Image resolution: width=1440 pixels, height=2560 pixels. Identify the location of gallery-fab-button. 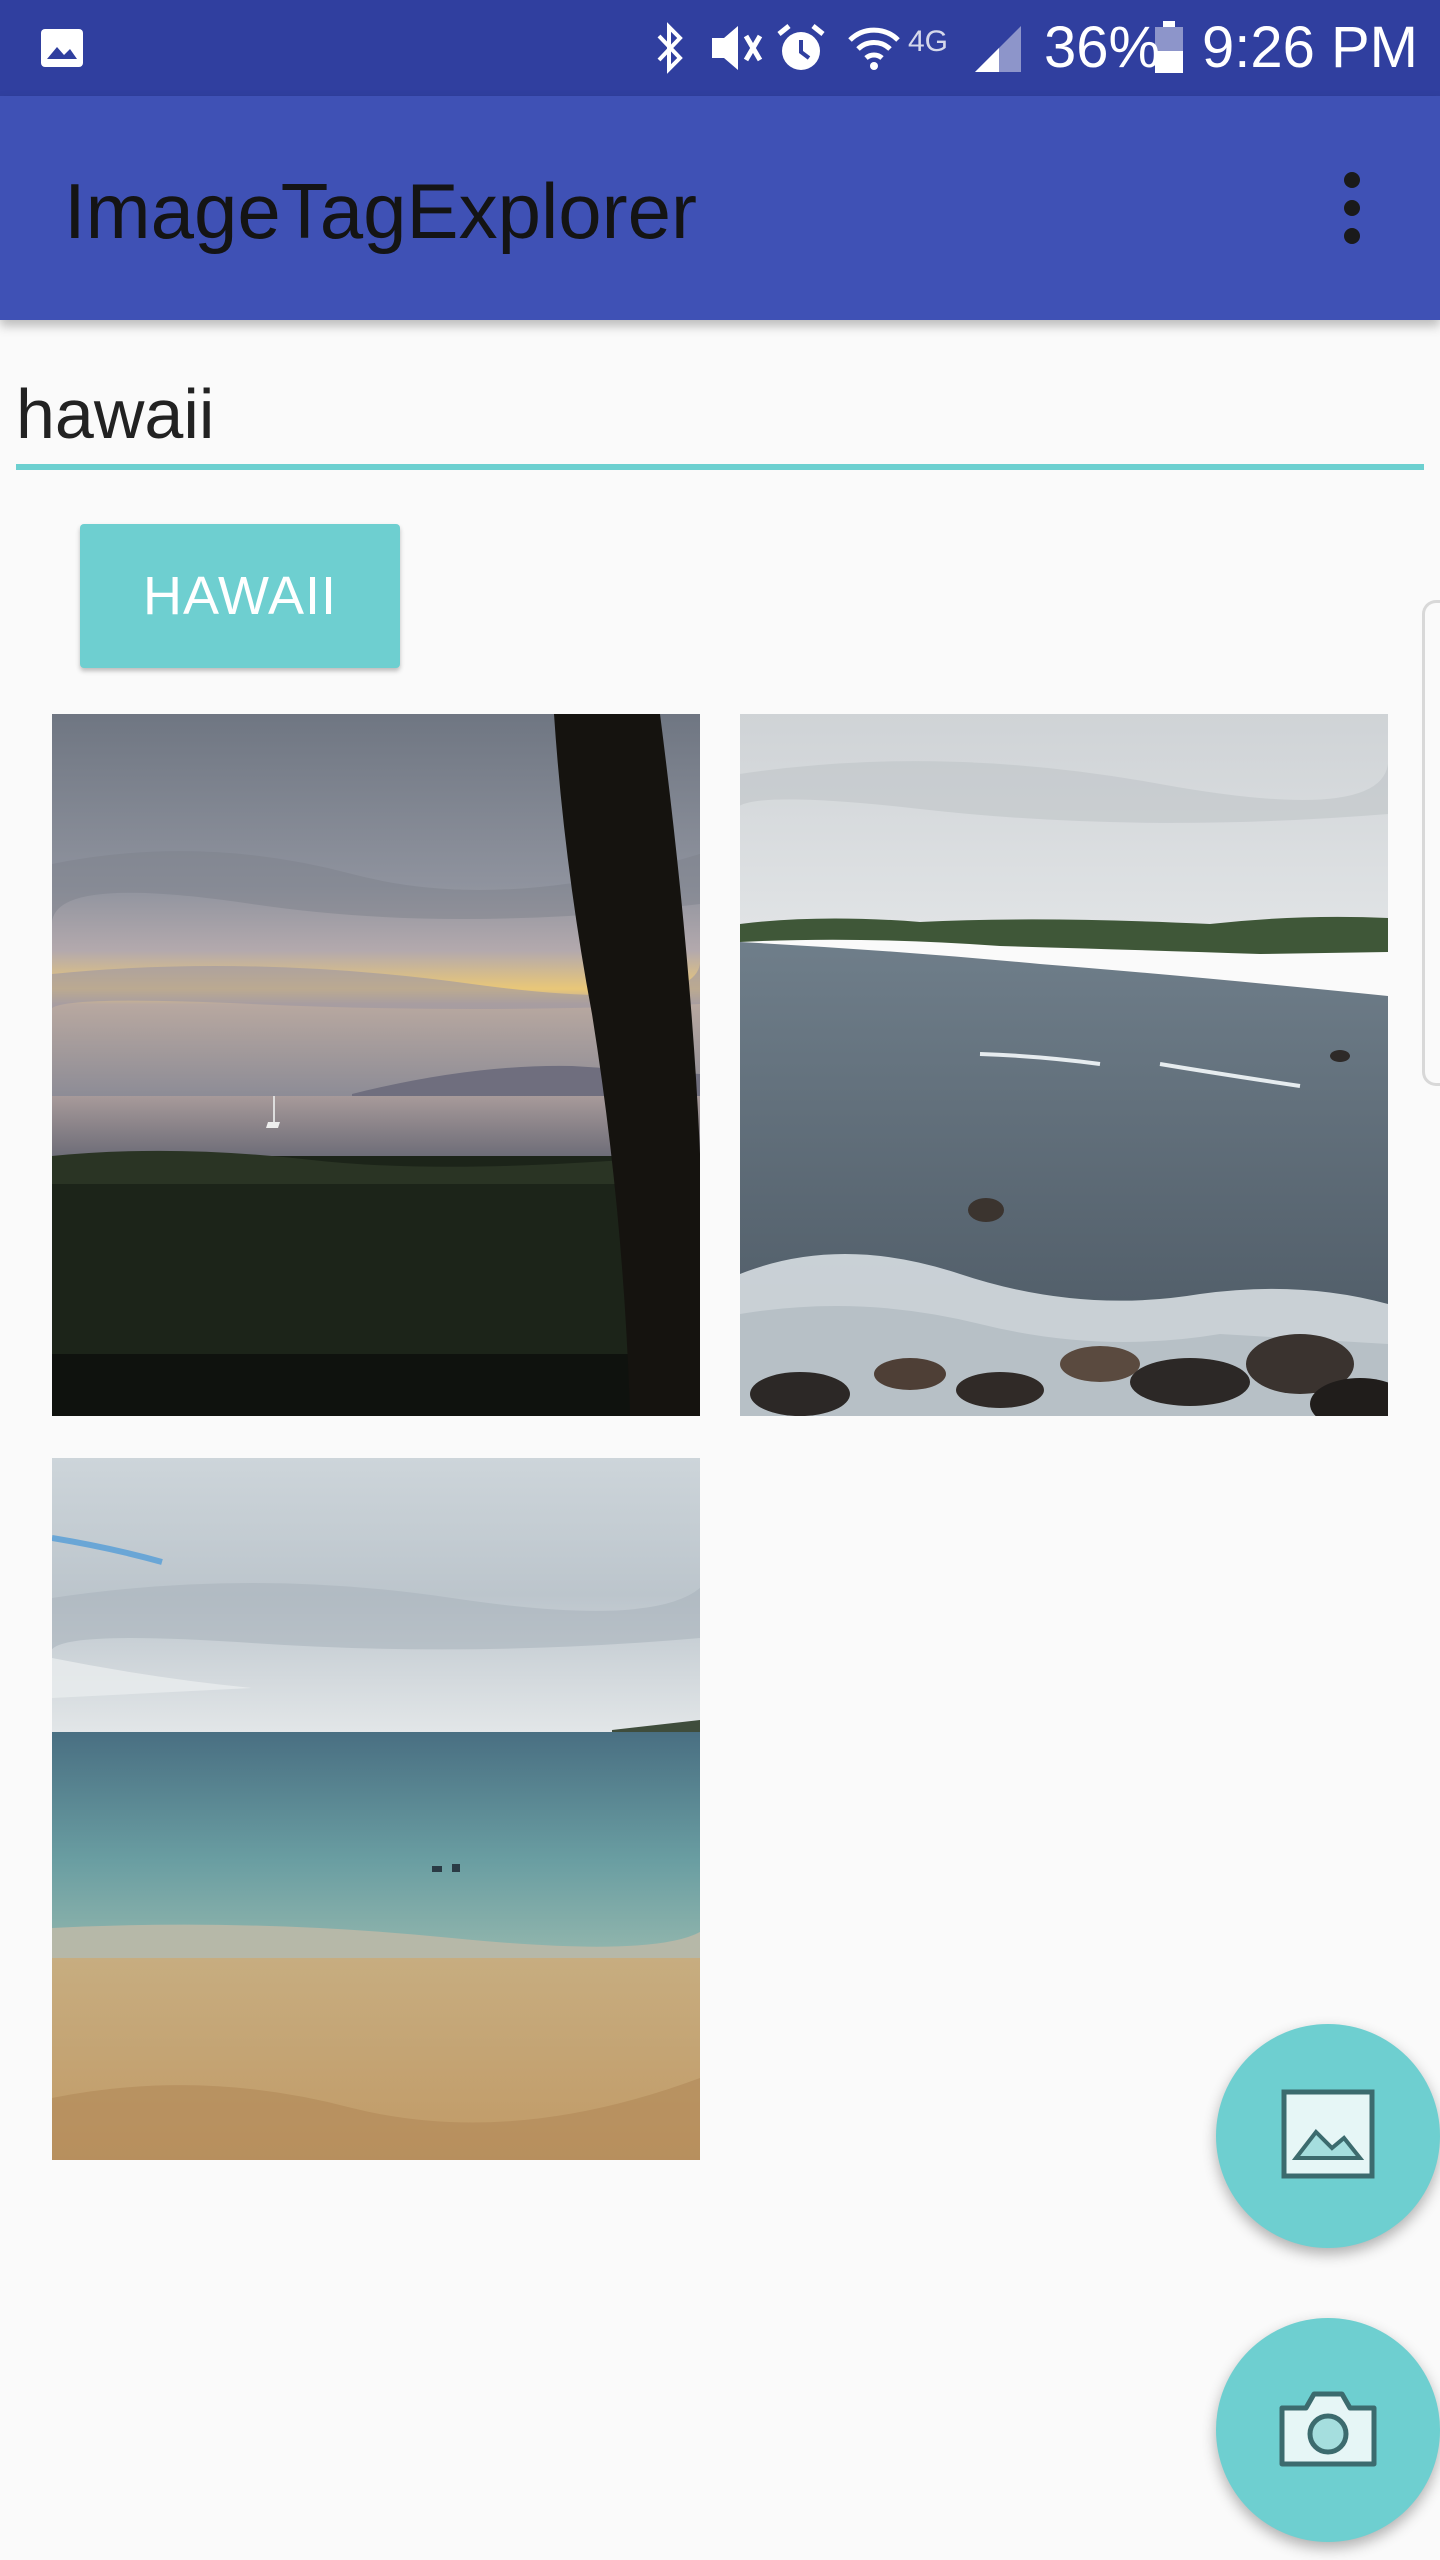
(1328, 2136).